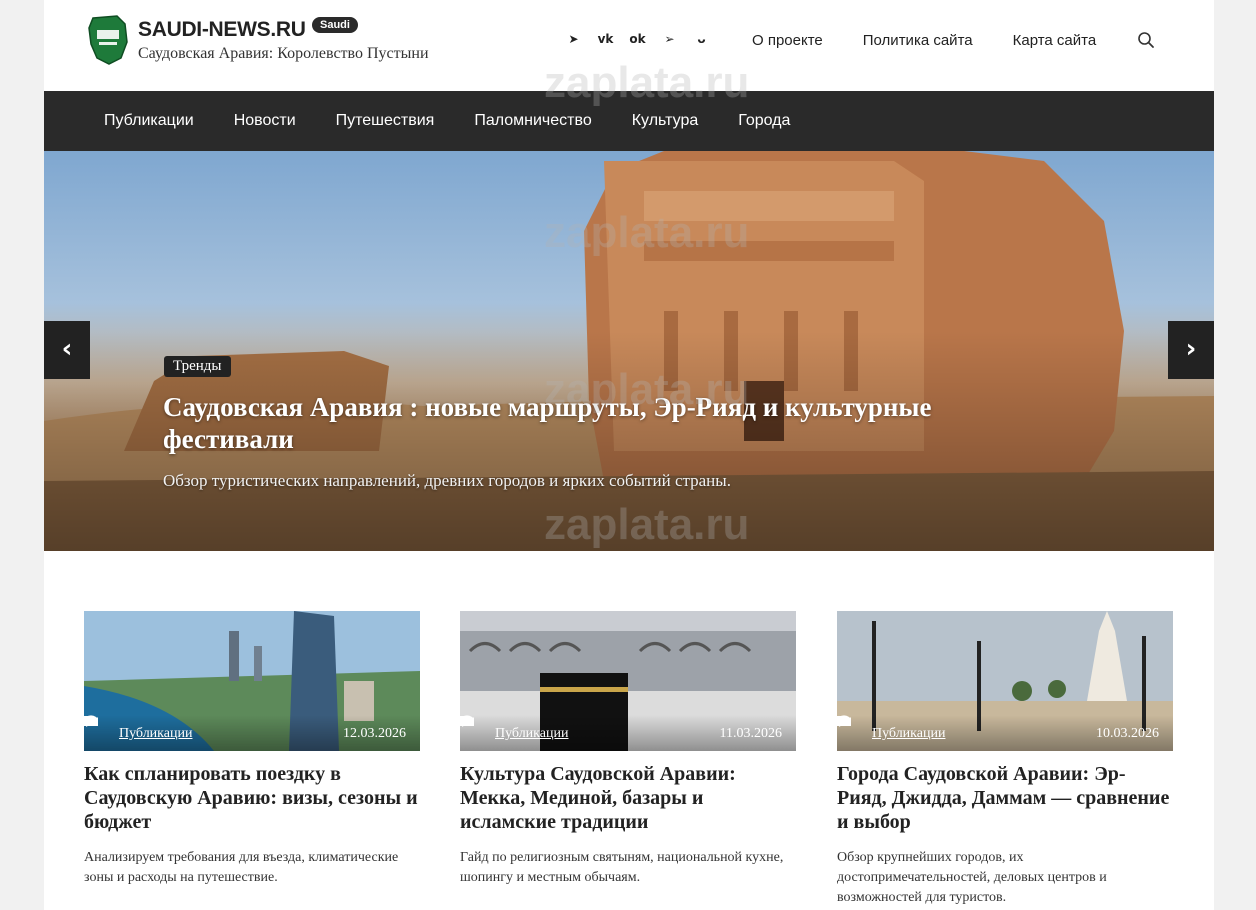  I want to click on nav-item-publications: Публикации, so click(149, 121).